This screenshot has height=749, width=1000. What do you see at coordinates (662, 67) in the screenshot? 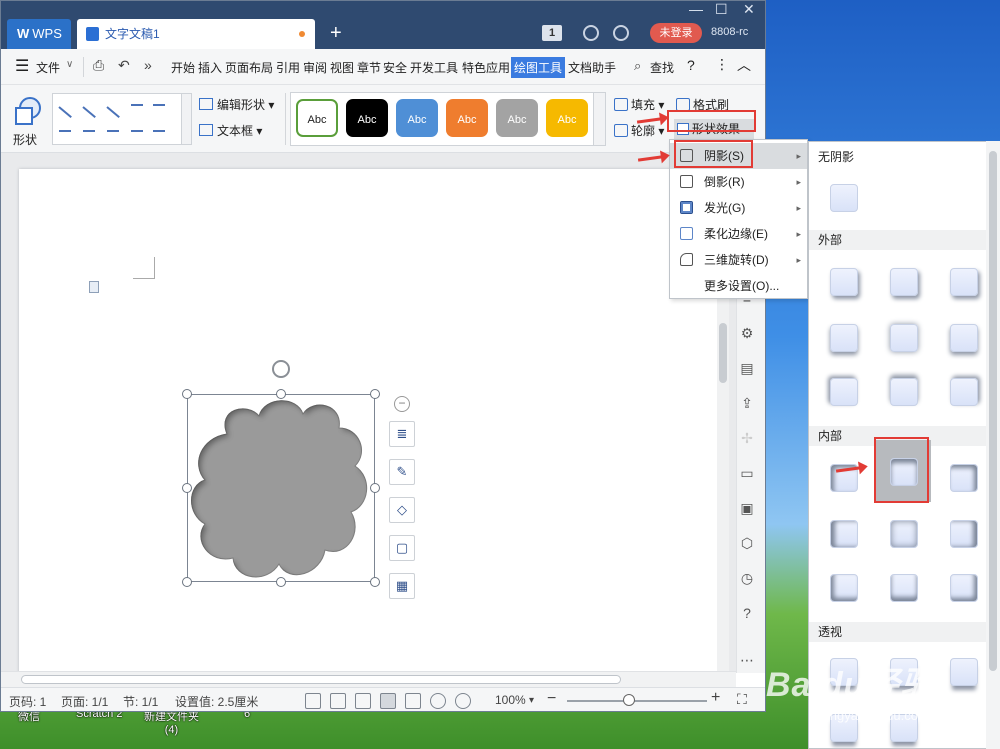
I see `menu-search: 查找` at bounding box center [662, 67].